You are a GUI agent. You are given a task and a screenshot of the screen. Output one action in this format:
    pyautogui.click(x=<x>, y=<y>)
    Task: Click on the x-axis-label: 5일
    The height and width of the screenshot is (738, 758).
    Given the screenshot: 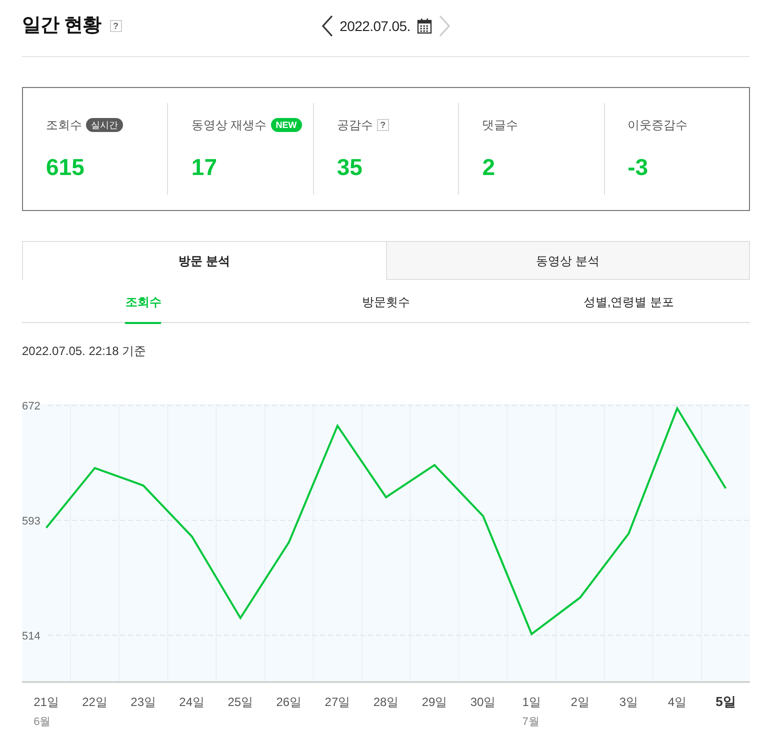 What is the action you would take?
    pyautogui.click(x=726, y=701)
    